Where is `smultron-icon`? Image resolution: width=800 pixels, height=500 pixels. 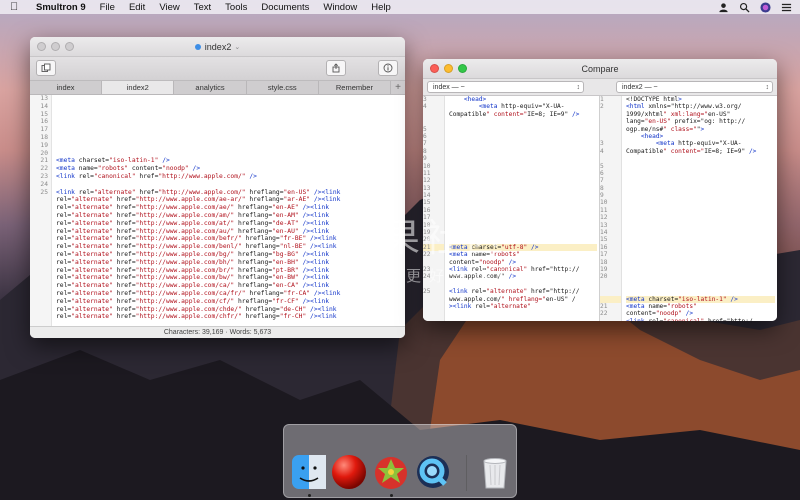
smultron-icon is located at coordinates (391, 472).